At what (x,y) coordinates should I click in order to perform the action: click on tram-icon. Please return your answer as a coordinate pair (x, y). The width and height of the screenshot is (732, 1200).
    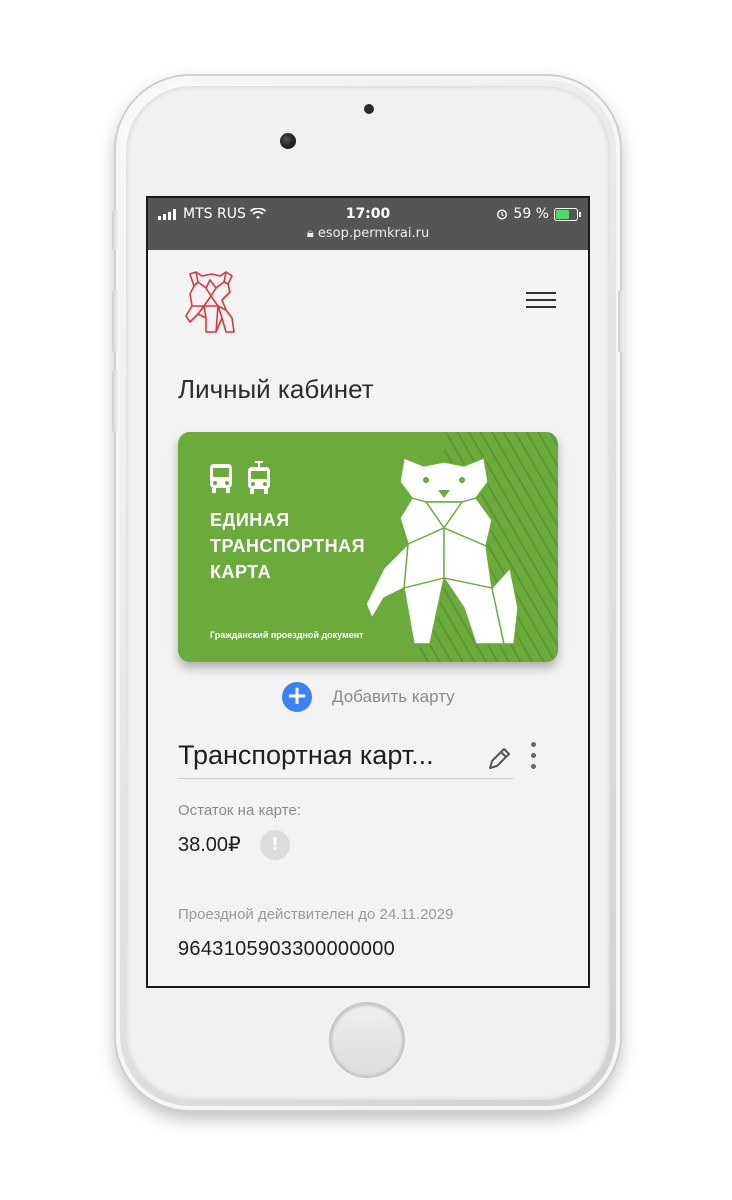
    Looking at the image, I should click on (259, 477).